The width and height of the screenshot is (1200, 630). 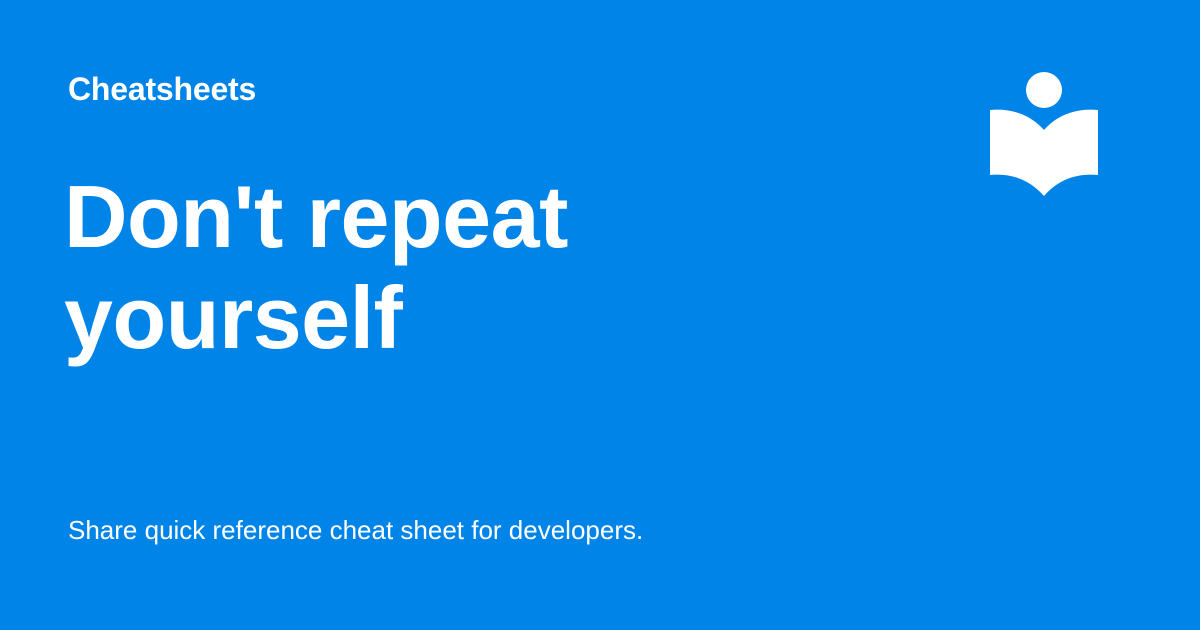 I want to click on open-book-reader-icon, so click(x=1044, y=134).